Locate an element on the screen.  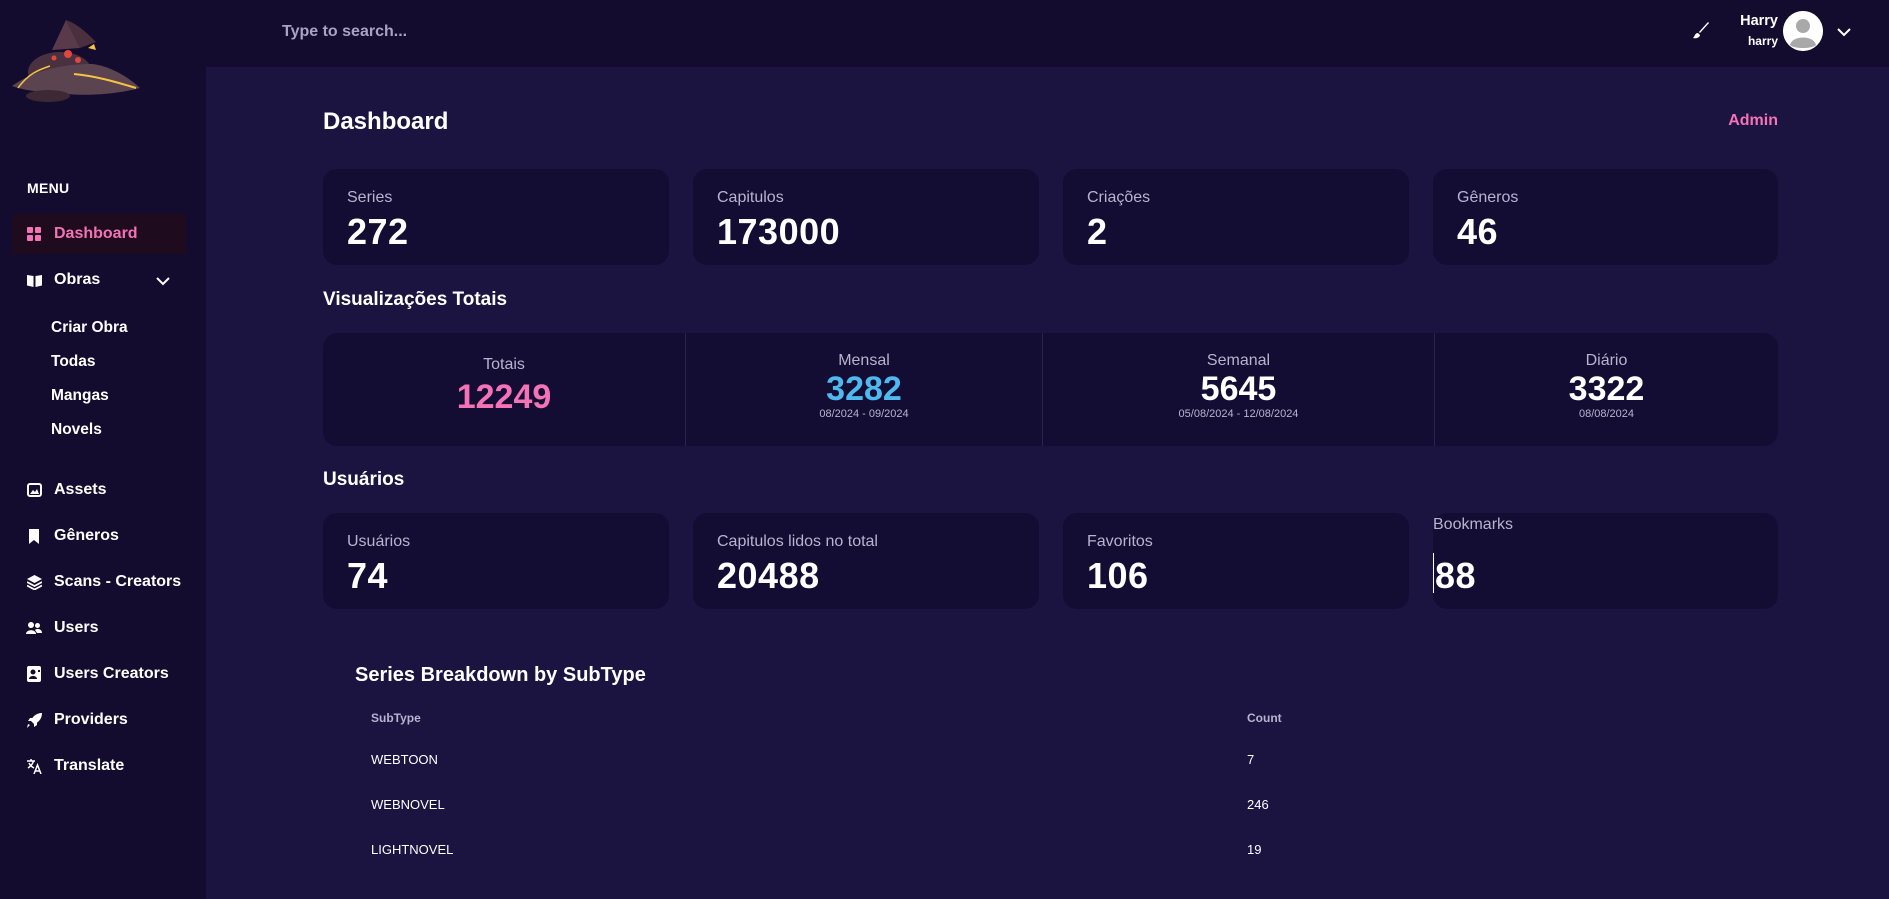
sidebar-item-label: Providers is located at coordinates (91, 719).